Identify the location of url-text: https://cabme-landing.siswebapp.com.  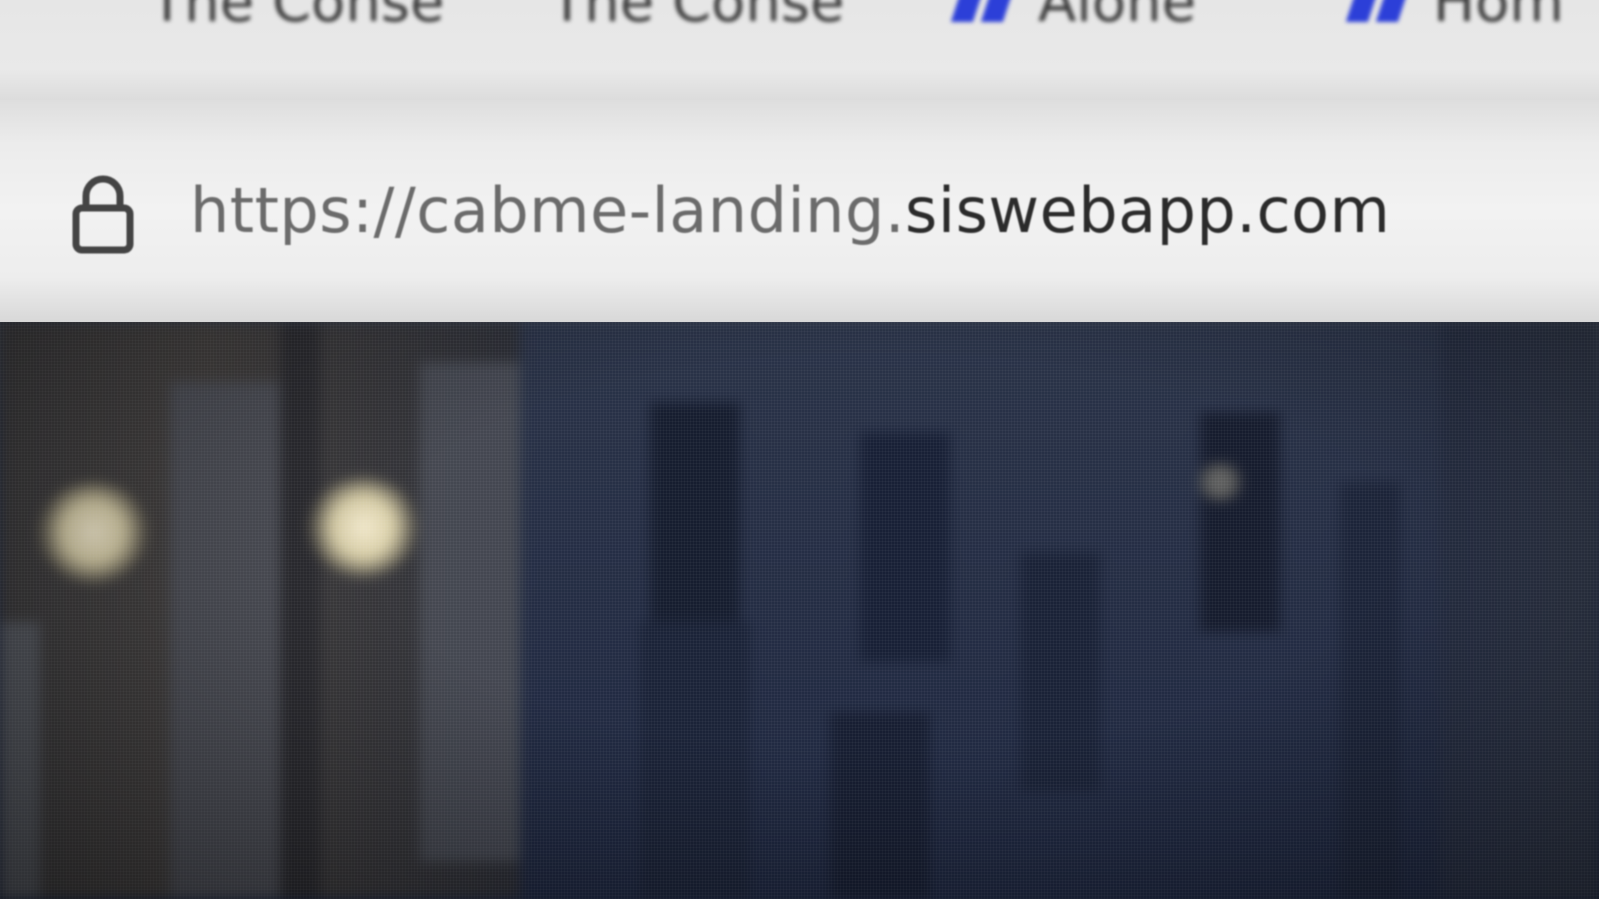
(790, 210).